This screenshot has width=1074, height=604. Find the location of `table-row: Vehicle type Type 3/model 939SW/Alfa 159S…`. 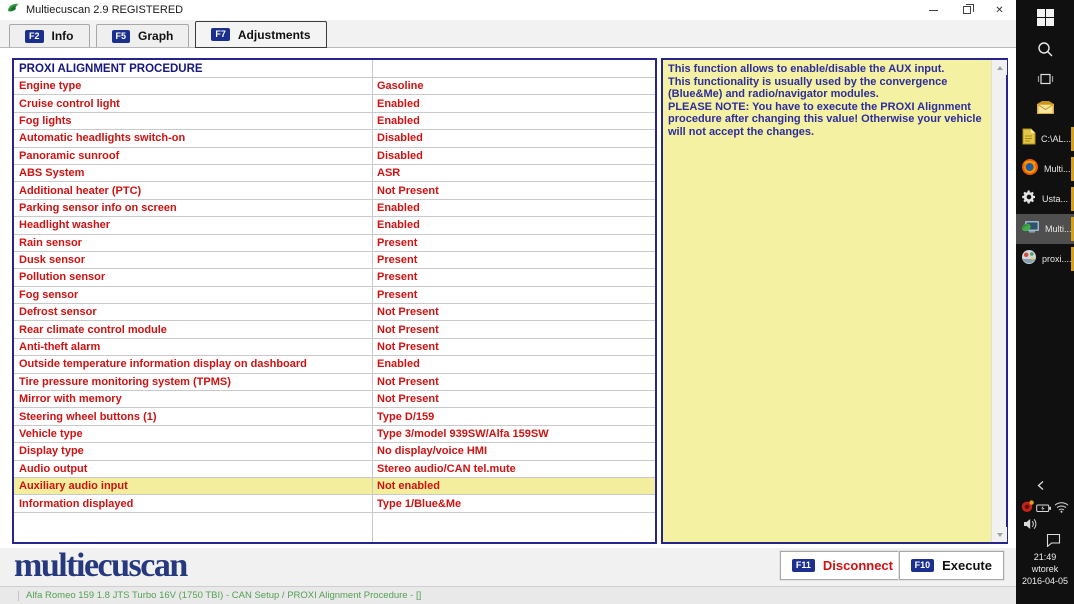

table-row: Vehicle type Type 3/model 939SW/Alfa 159S… is located at coordinates (334, 435).